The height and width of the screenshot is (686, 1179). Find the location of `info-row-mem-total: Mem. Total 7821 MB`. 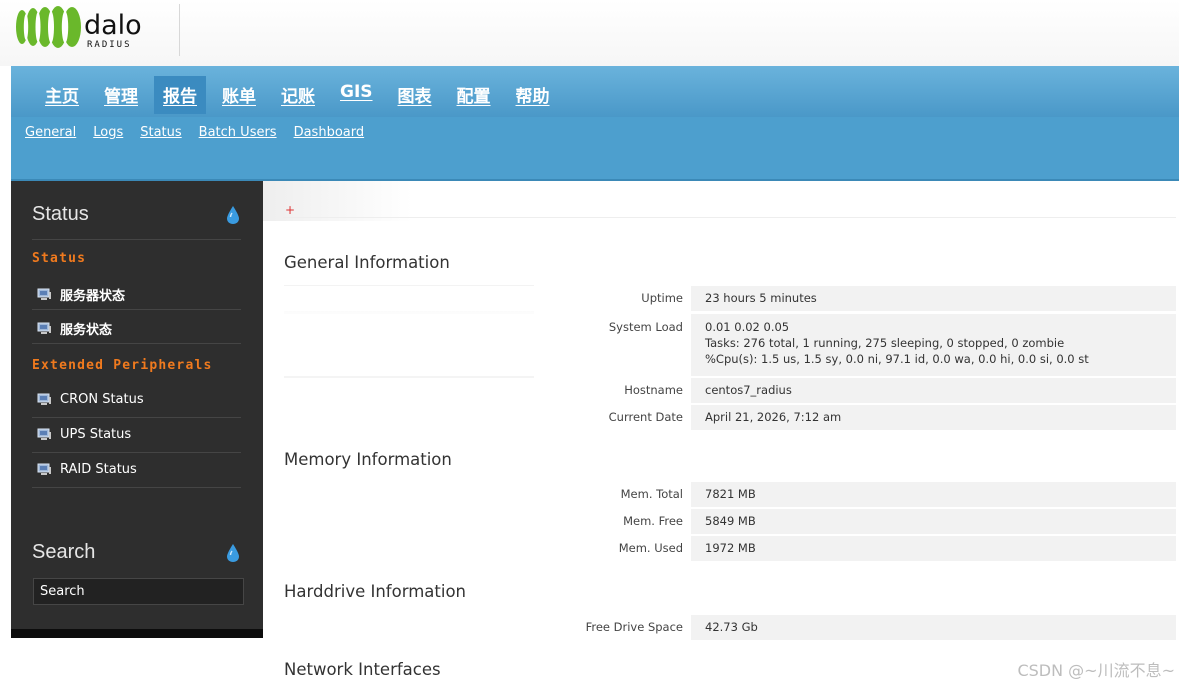

info-row-mem-total: Mem. Total 7821 MB is located at coordinates (730, 494).